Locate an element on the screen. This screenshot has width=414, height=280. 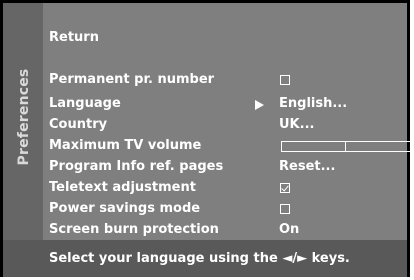
help-text: Select your language using the ◄/► keys. is located at coordinates (199, 258).